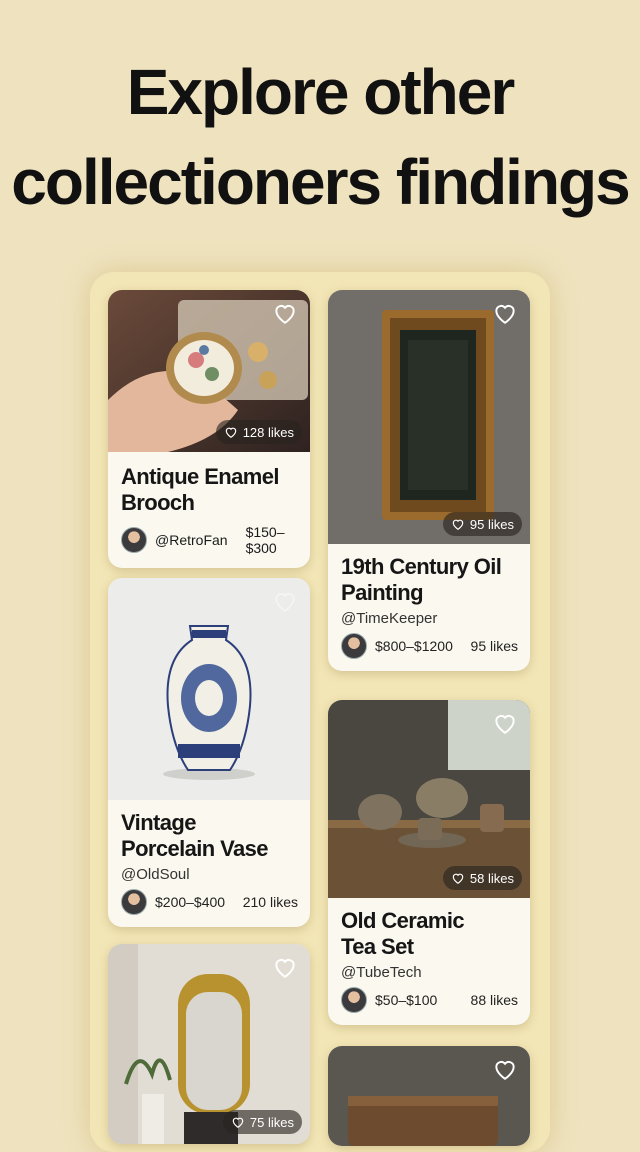 The image size is (640, 1152). I want to click on likes-badge-text: 58 likes, so click(491, 878).